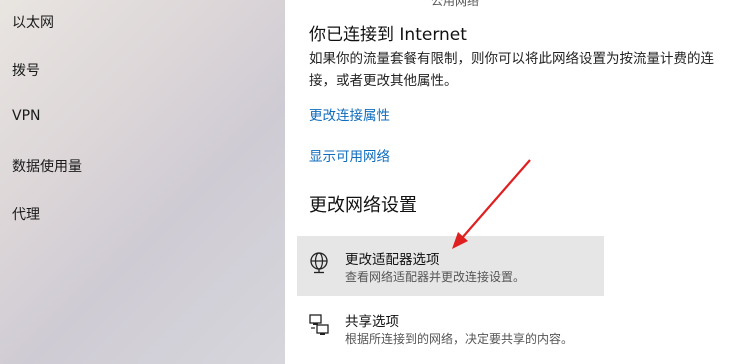 This screenshot has width=743, height=364. I want to click on change-adapter-options-button: 更改适配器选项 查看网络适配器并更改连接设置。, so click(450, 266).